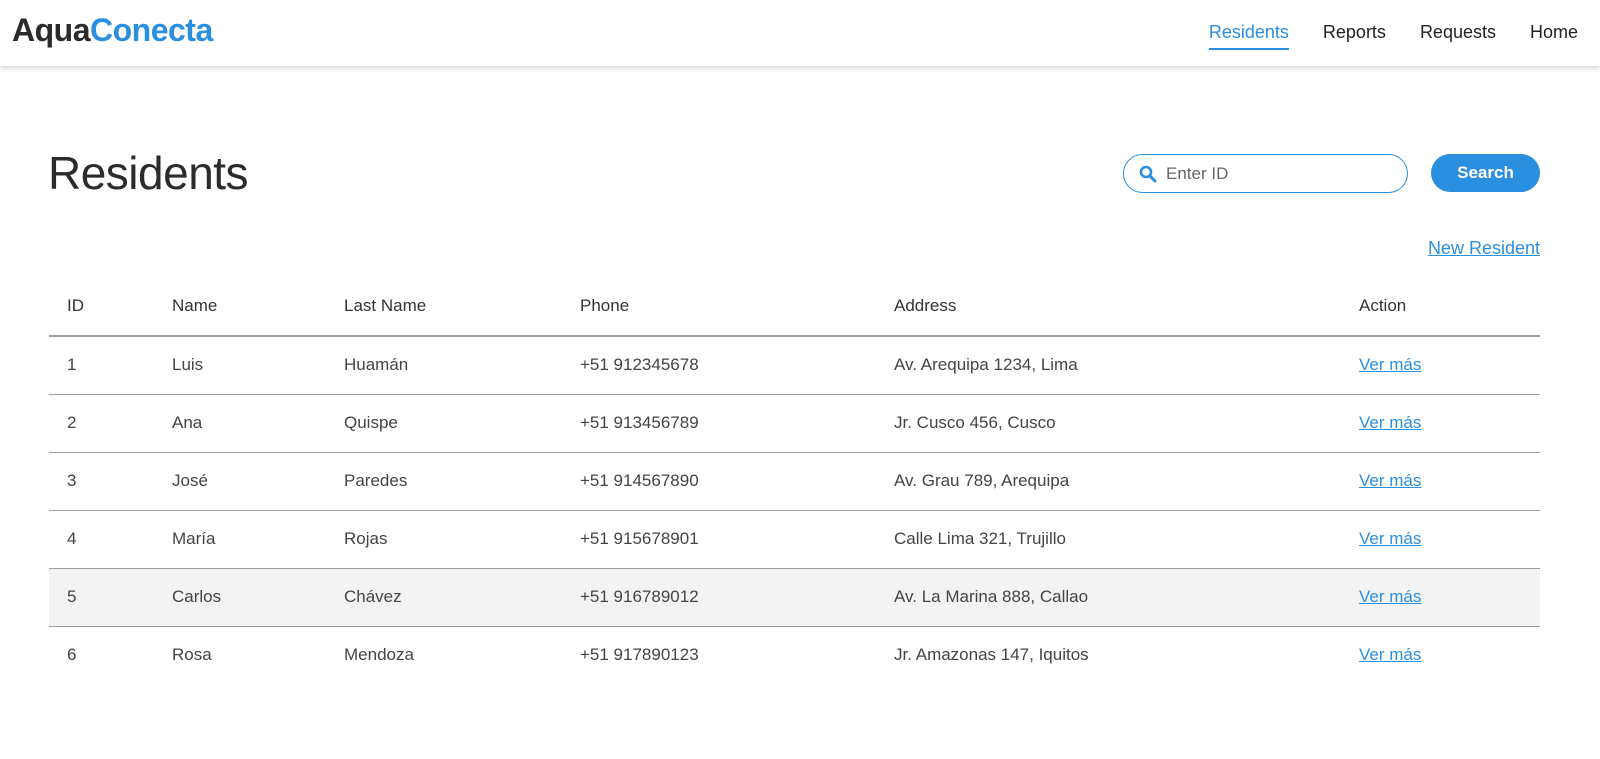 The height and width of the screenshot is (759, 1600). I want to click on cell-phone: +51 913456789, so click(719, 423).